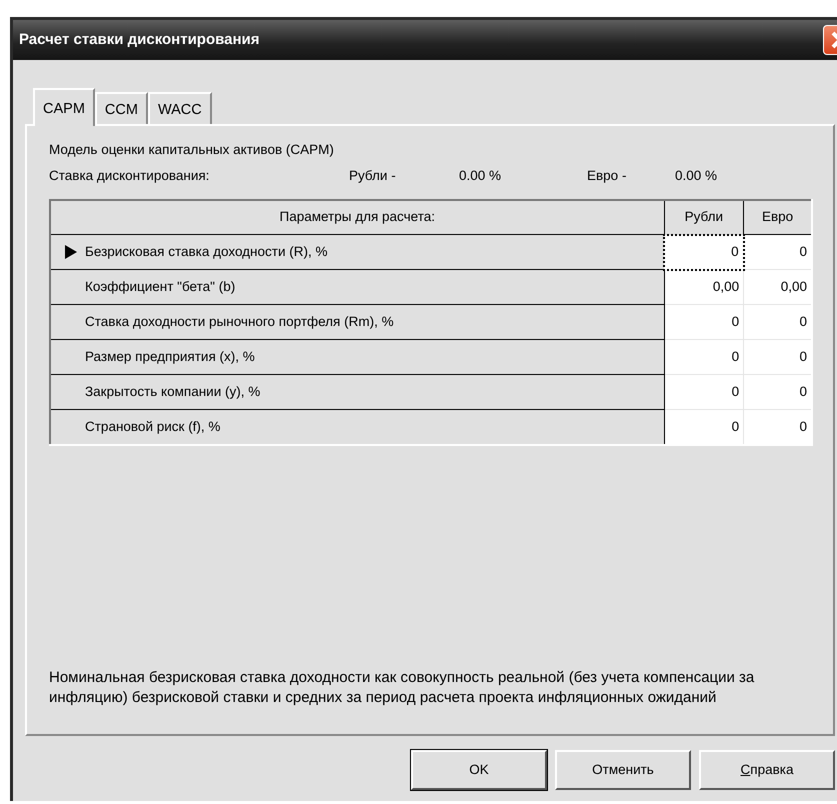 The image size is (837, 804). I want to click on rub-value: 0.00 %, so click(480, 176).